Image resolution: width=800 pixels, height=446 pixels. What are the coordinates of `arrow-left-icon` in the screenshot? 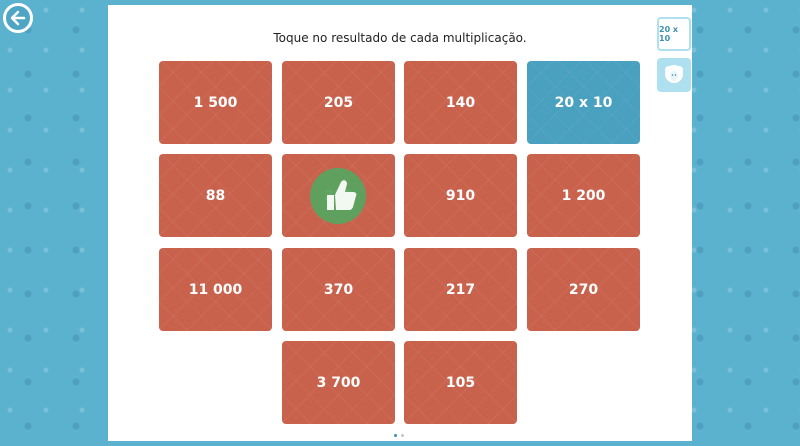 It's located at (18, 18).